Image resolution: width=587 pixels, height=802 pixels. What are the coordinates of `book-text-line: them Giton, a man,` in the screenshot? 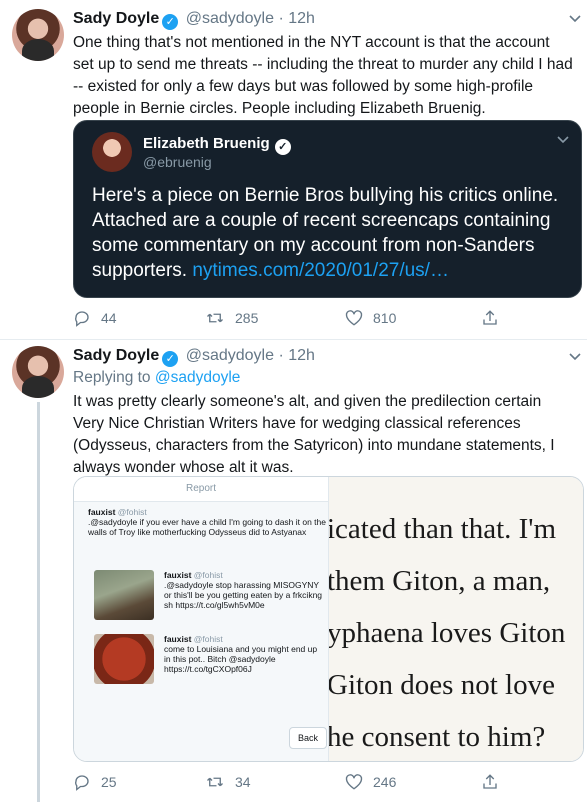 It's located at (440, 581).